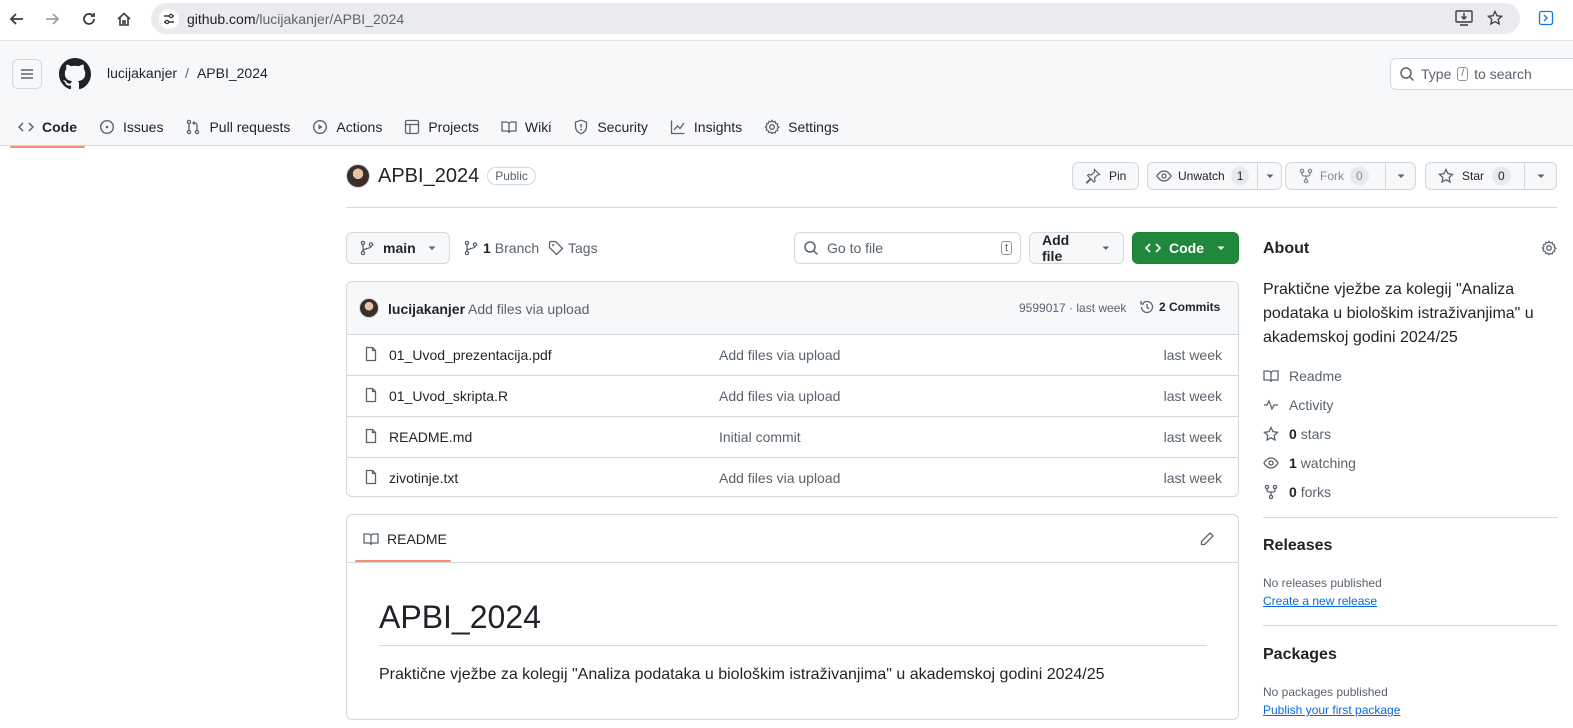  What do you see at coordinates (428, 176) in the screenshot?
I see `repo-name: APBI_2024` at bounding box center [428, 176].